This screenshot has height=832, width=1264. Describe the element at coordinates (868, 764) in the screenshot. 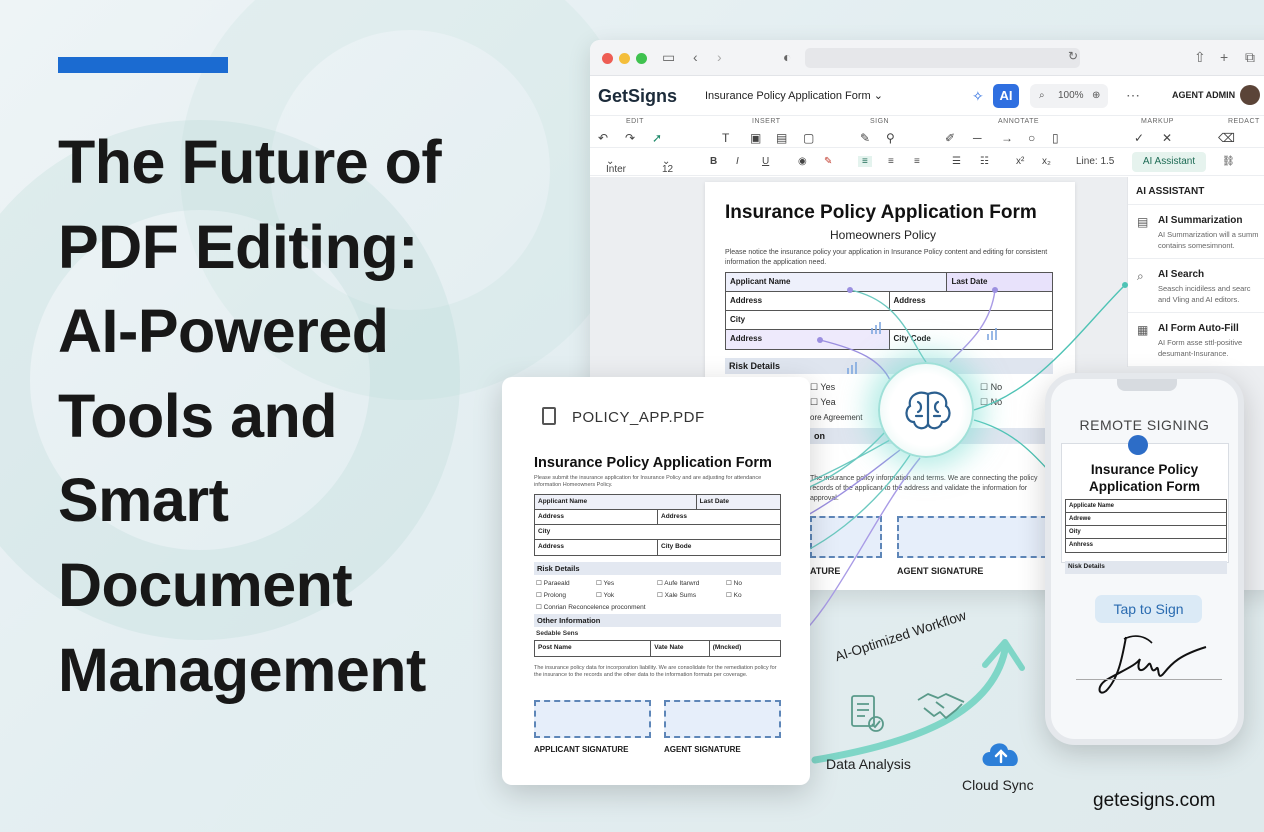

I see `data-analysis-label: Data Analysis` at that location.